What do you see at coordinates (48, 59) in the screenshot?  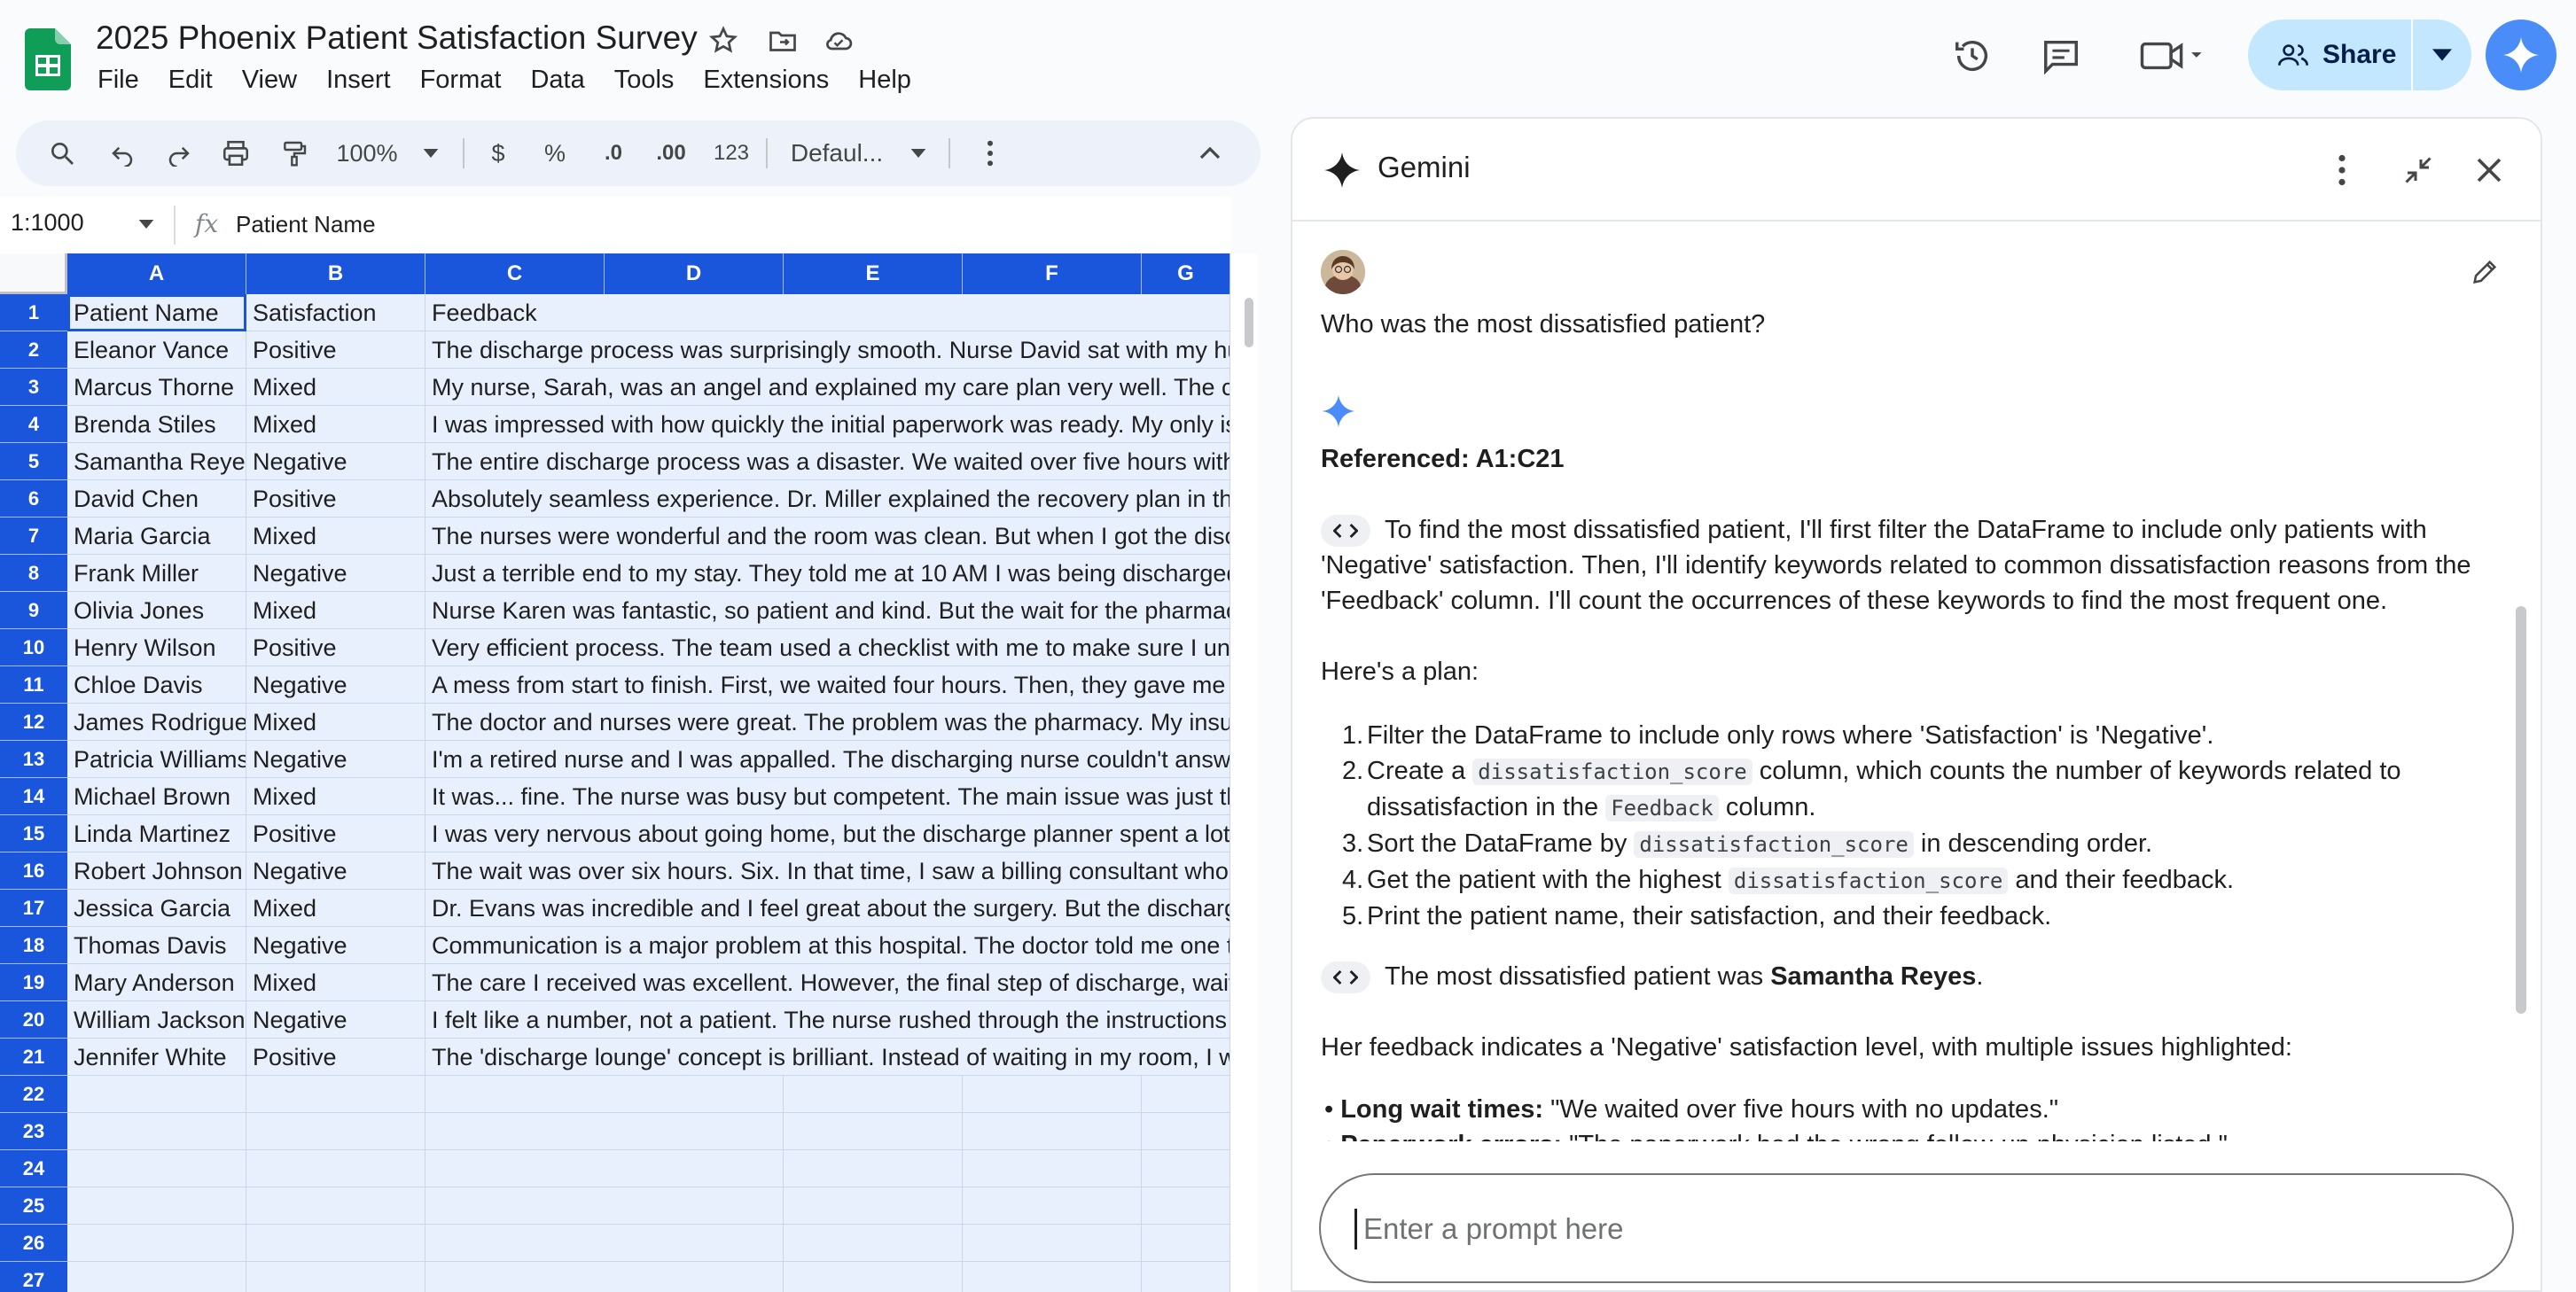 I see `sheets-logo-icon` at bounding box center [48, 59].